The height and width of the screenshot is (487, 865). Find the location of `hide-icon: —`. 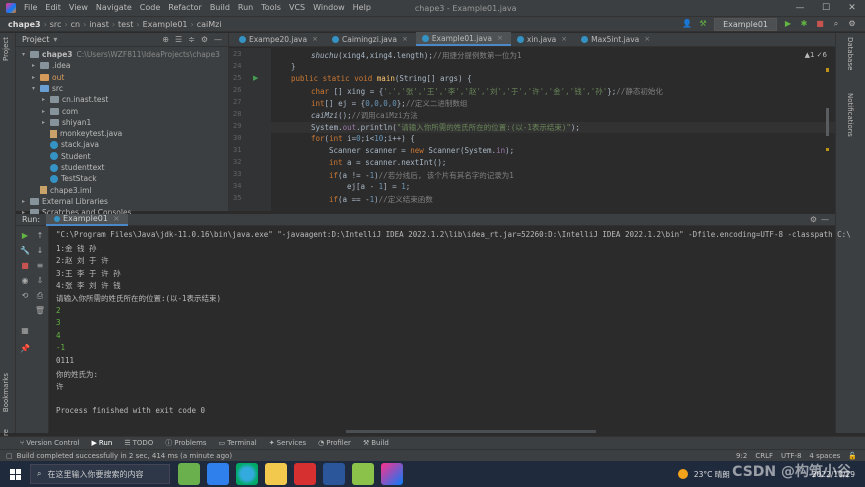

hide-icon: — is located at coordinates (828, 219).